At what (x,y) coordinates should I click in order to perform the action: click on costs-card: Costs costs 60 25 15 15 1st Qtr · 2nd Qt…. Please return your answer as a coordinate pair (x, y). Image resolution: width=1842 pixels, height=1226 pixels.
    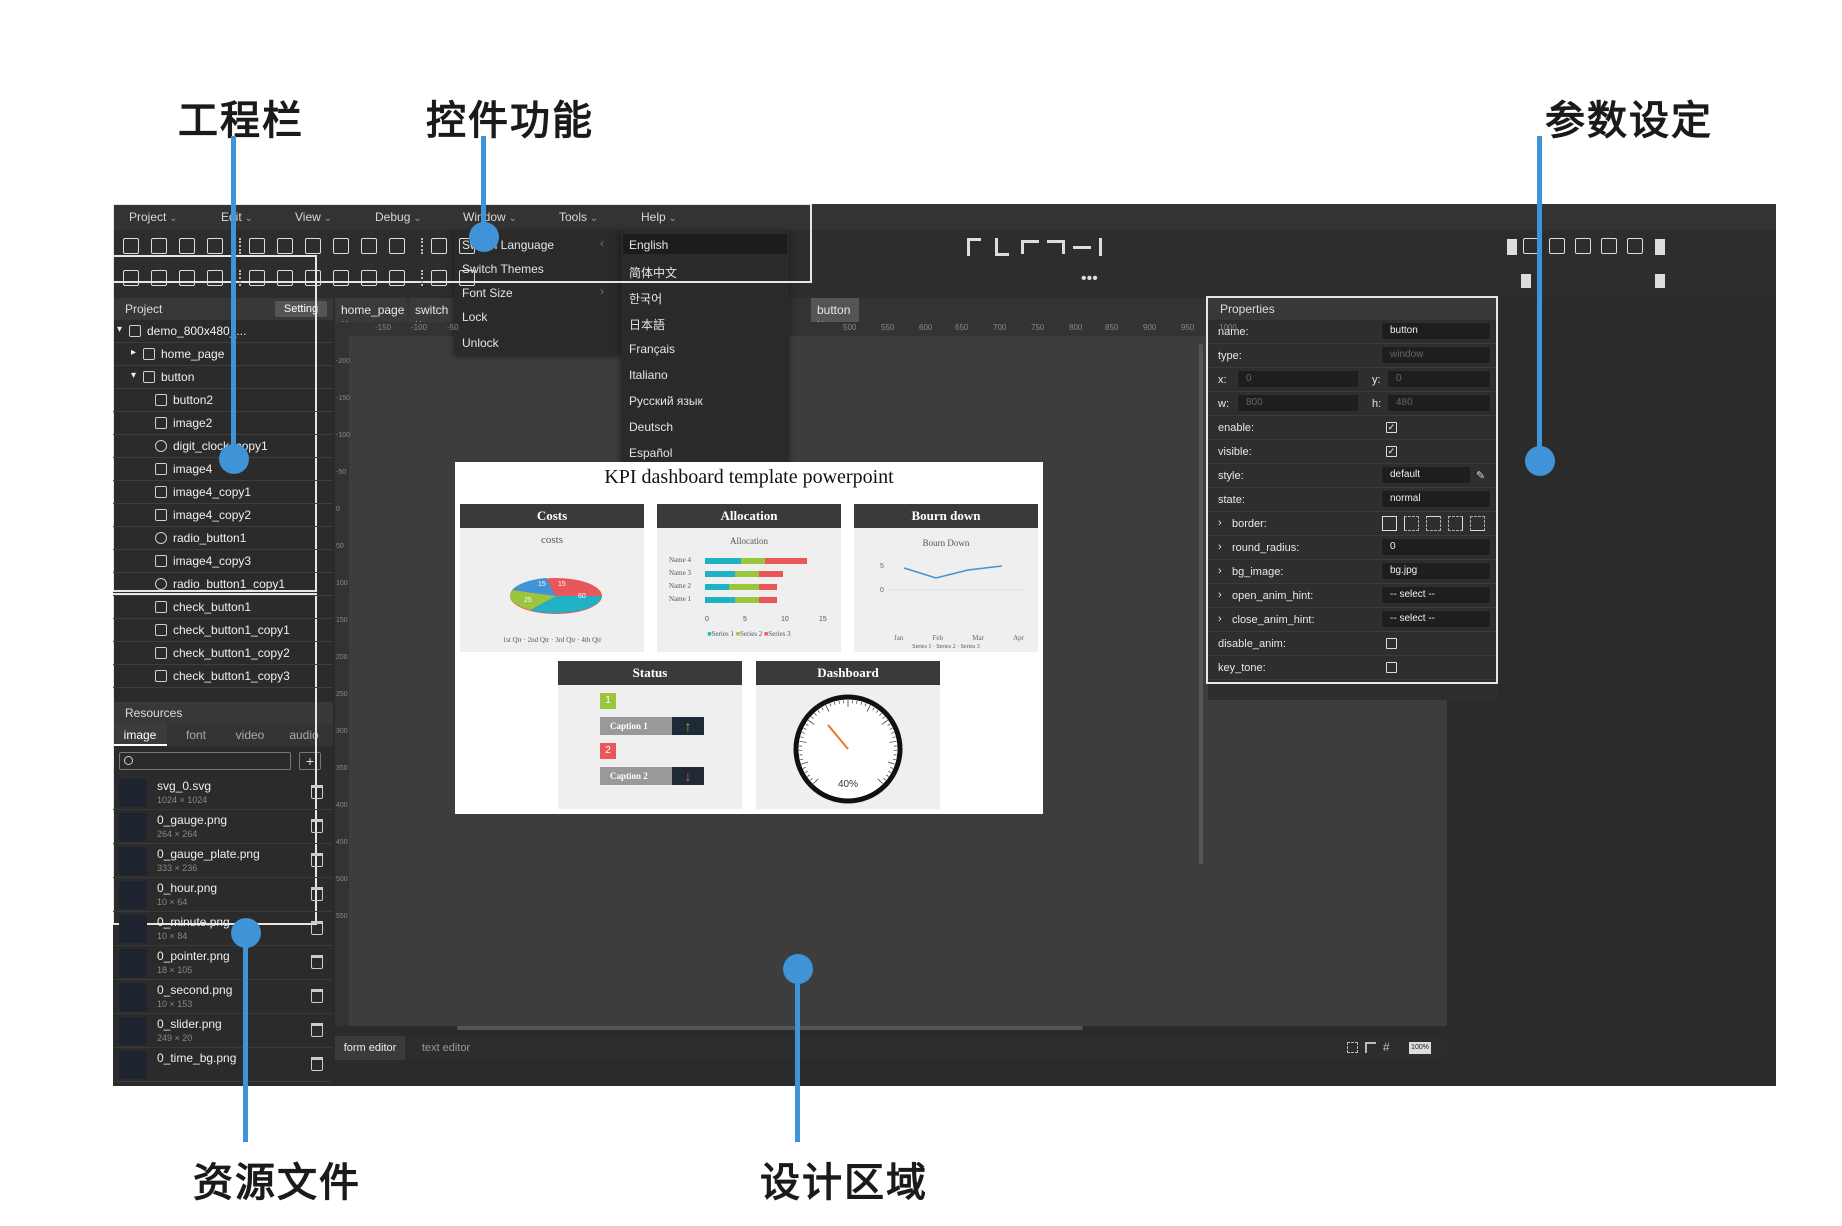
    Looking at the image, I should click on (552, 578).